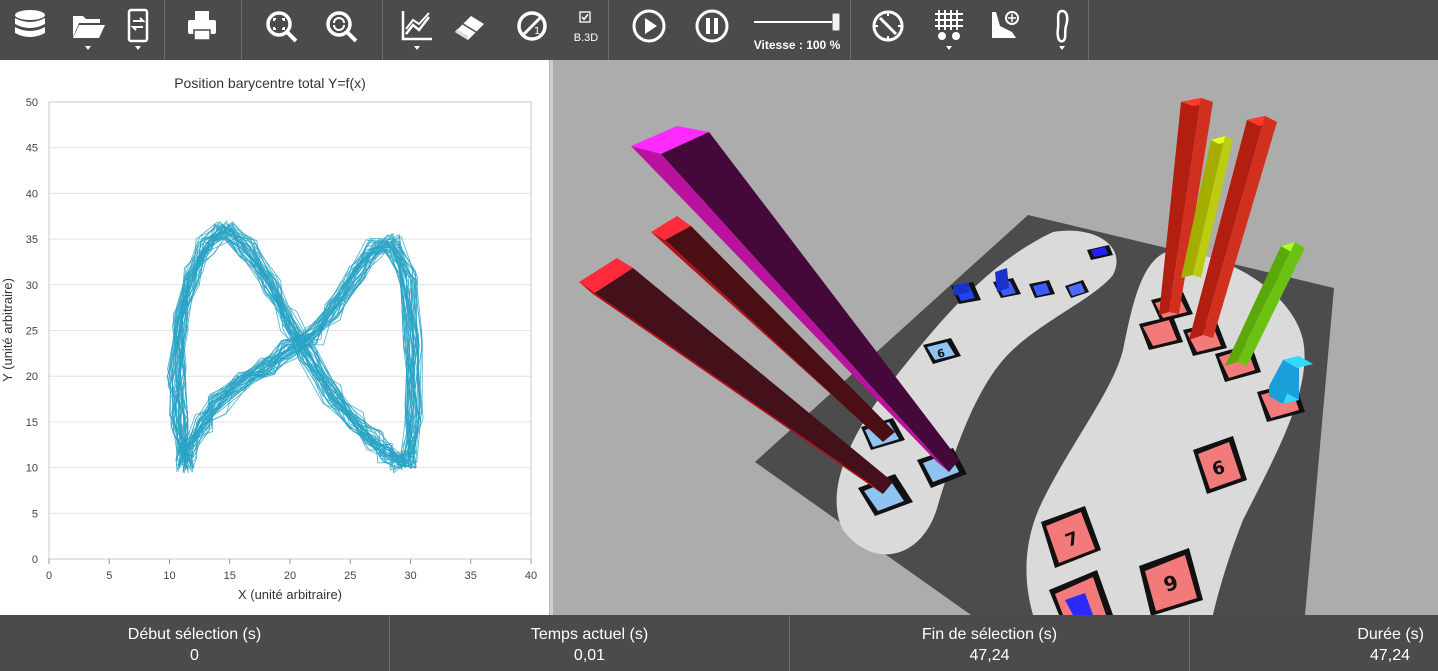 The width and height of the screenshot is (1438, 671). I want to click on sensor-grid-icon, so click(949, 30).